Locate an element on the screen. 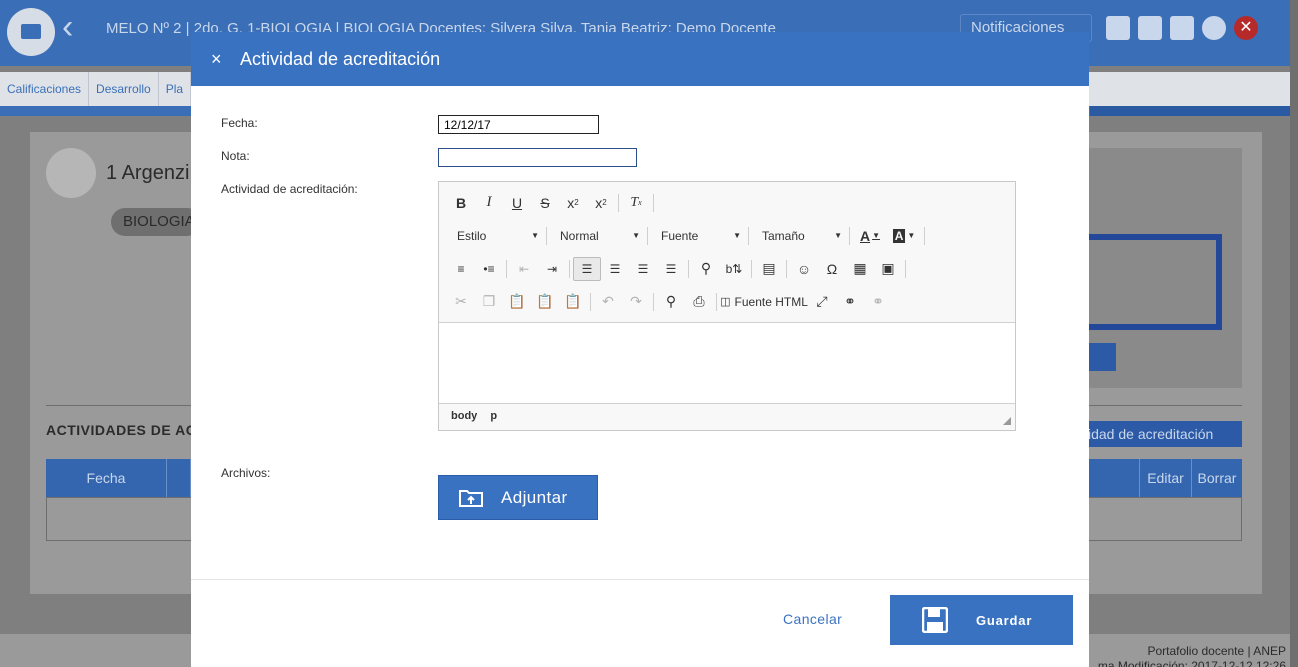 This screenshot has width=1298, height=667. path-item-p: p is located at coordinates (493, 416).